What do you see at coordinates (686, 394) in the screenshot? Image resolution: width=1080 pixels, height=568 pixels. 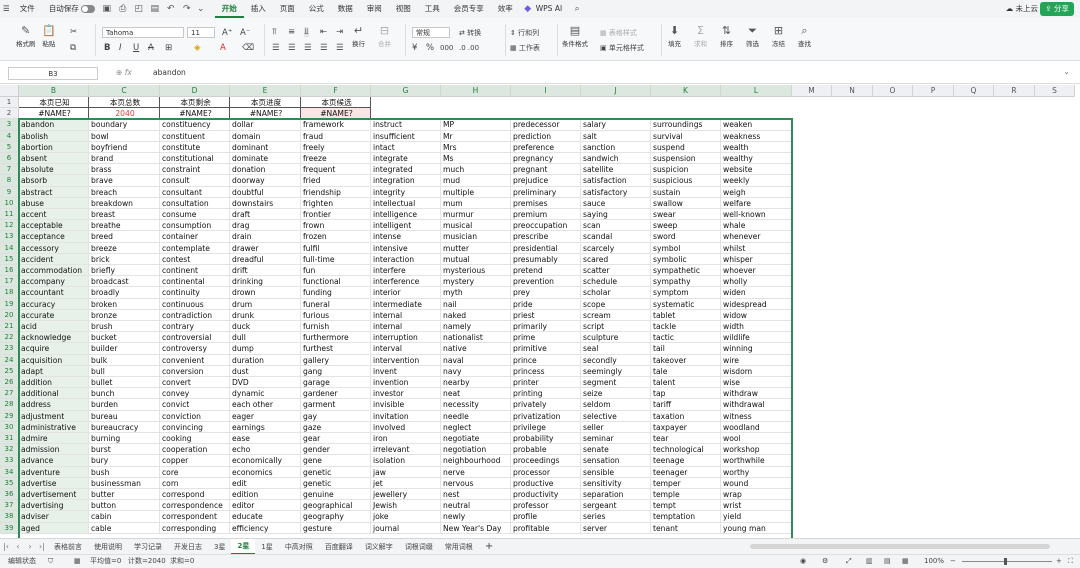 I see `word-cell: tap` at bounding box center [686, 394].